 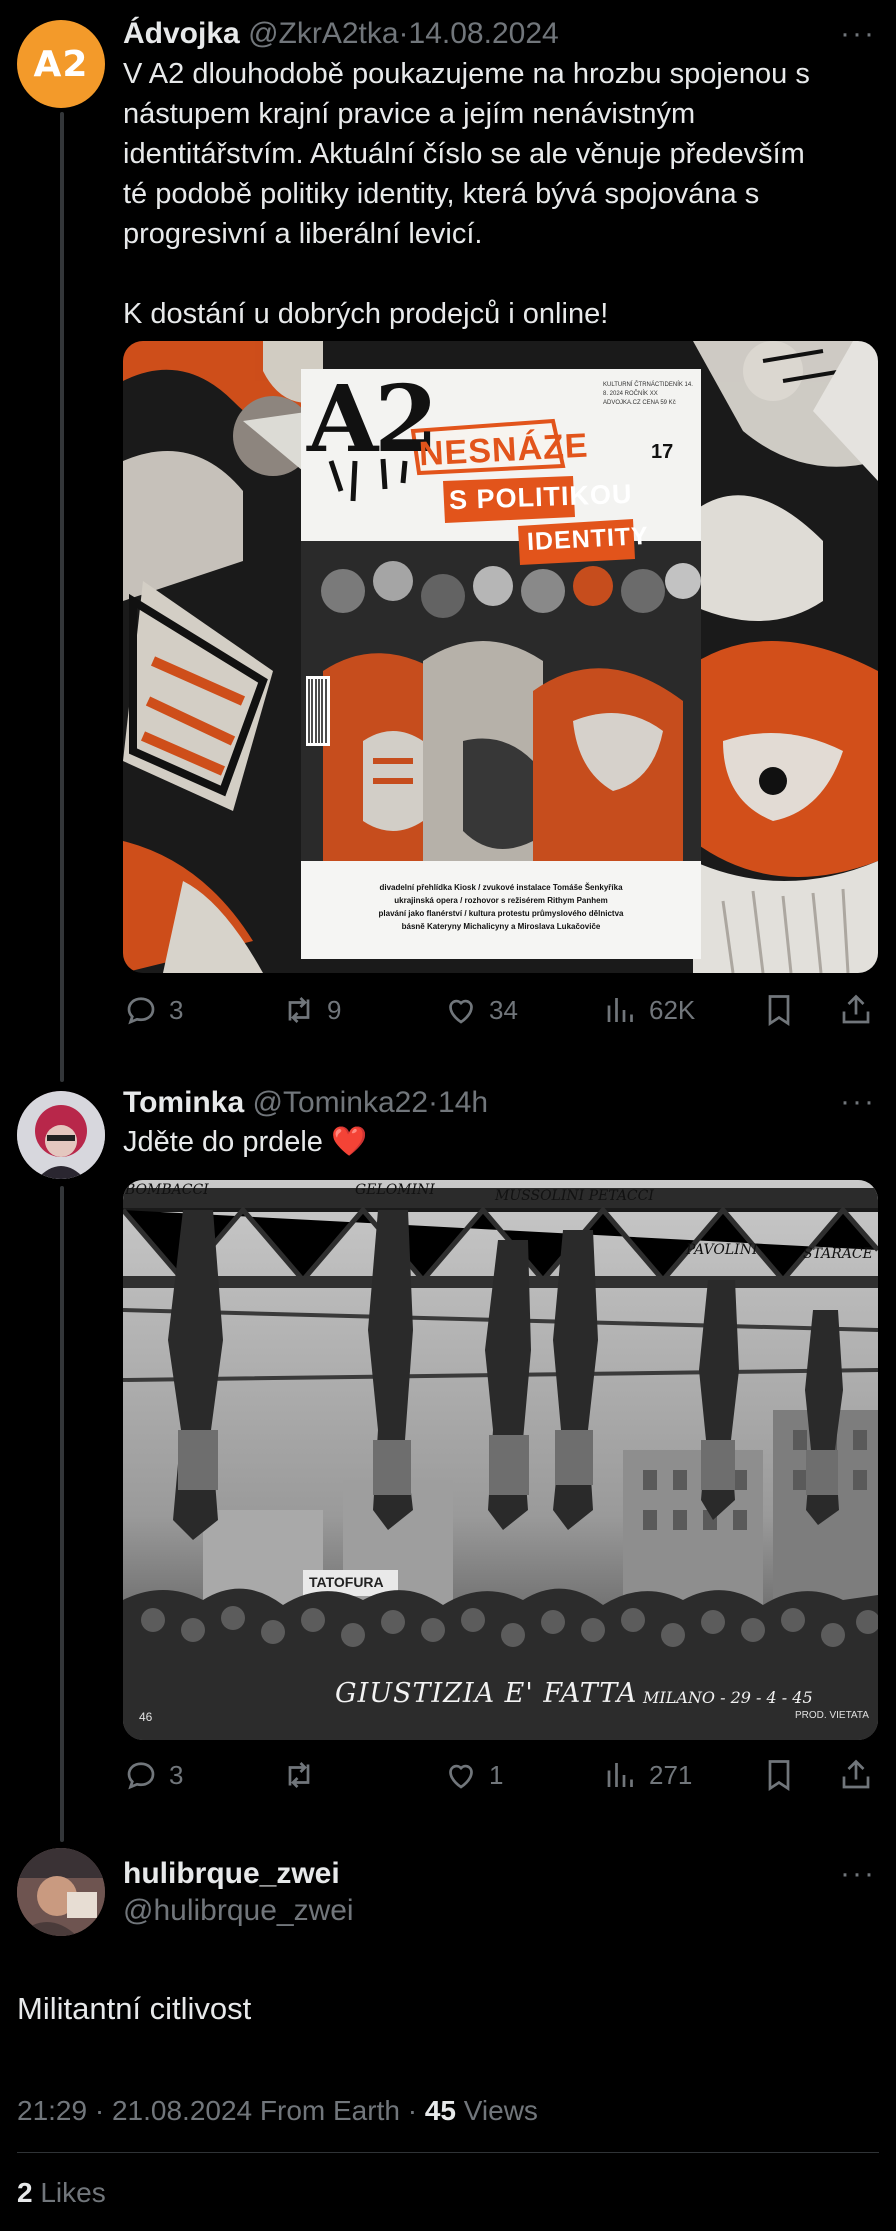 I want to click on likes-summary: 2 Likes, so click(x=61, y=2193).